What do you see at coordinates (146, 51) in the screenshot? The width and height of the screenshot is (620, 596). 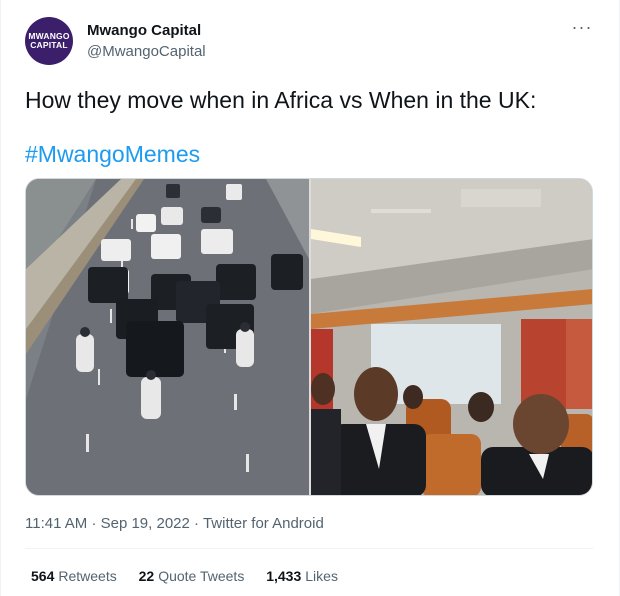 I see `user-handle: @MwangoCapital` at bounding box center [146, 51].